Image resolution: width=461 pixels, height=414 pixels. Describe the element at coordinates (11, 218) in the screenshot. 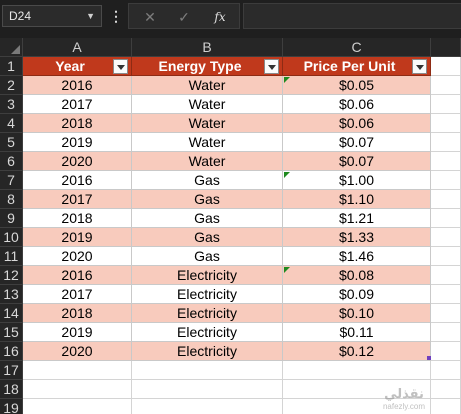

I see `row-header: 9` at that location.